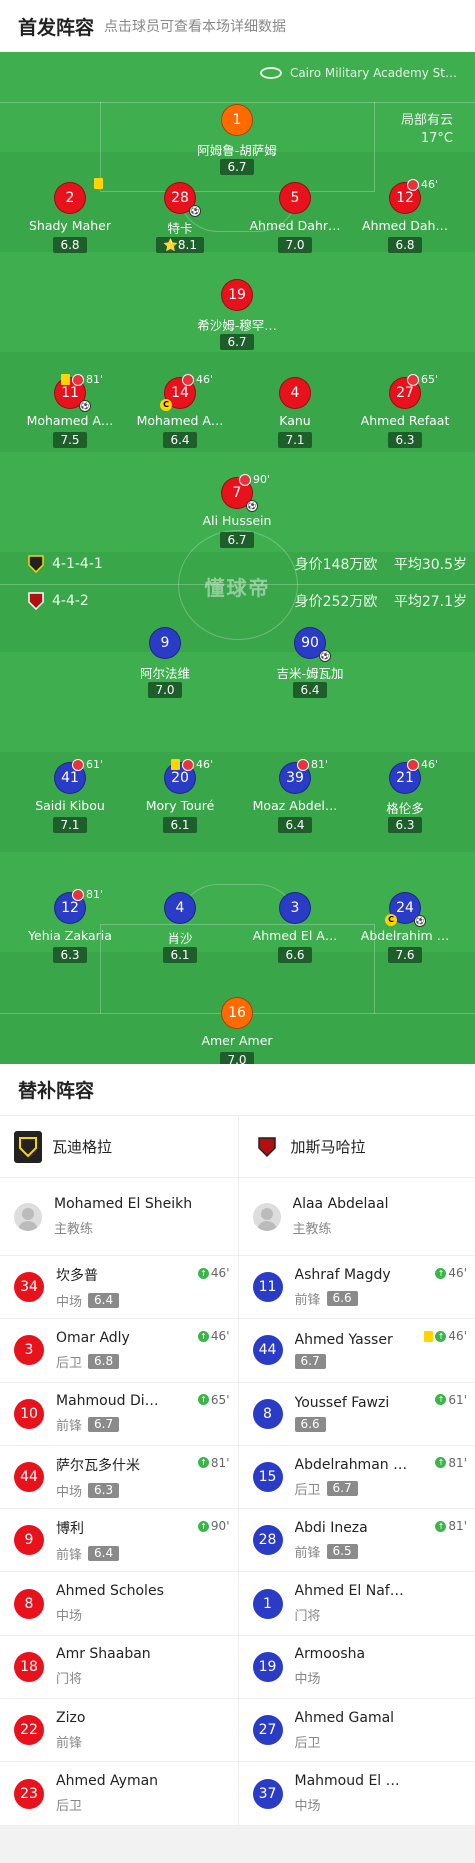 The image size is (475, 1863). I want to click on sub-player-row: 27 Ahmed Gamal 后卫, so click(356, 1731).